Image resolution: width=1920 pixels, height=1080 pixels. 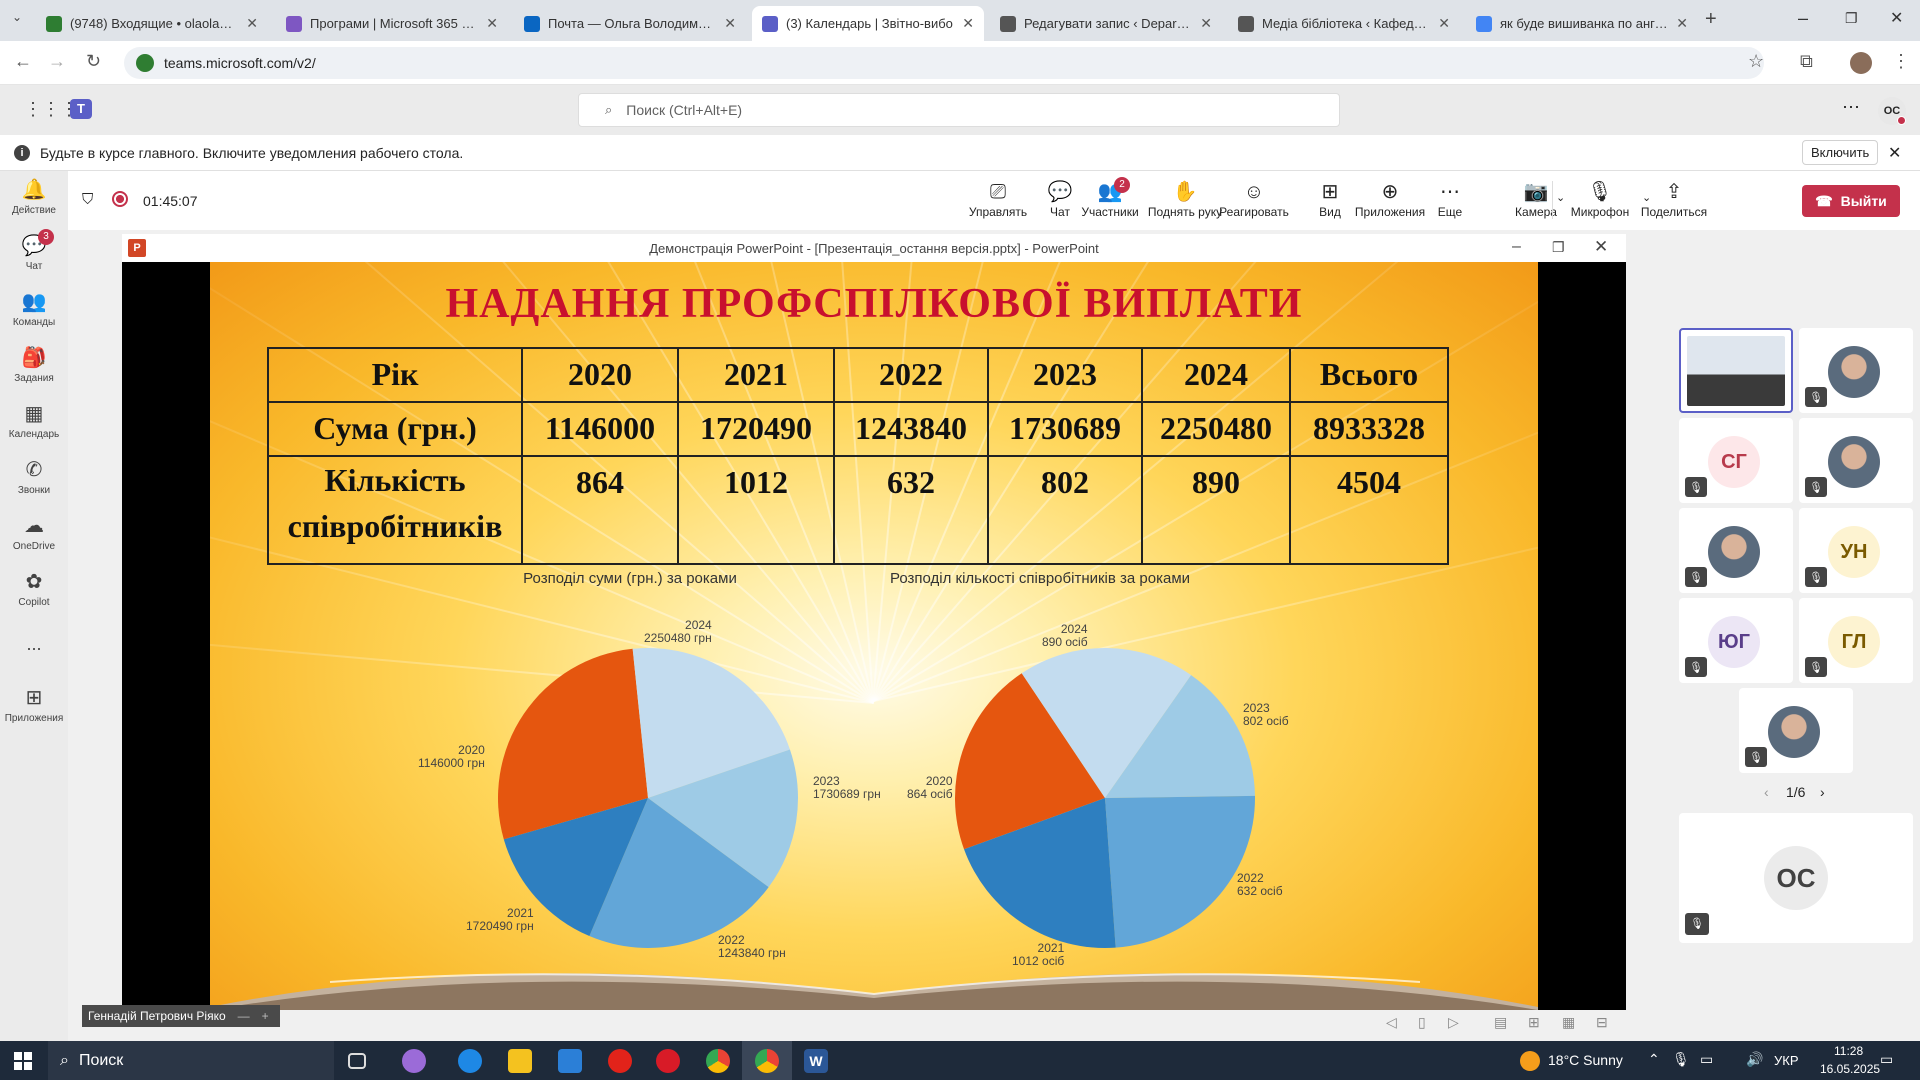 I want to click on rail-item-calendar: ▦ Календарь, so click(x=34, y=420).